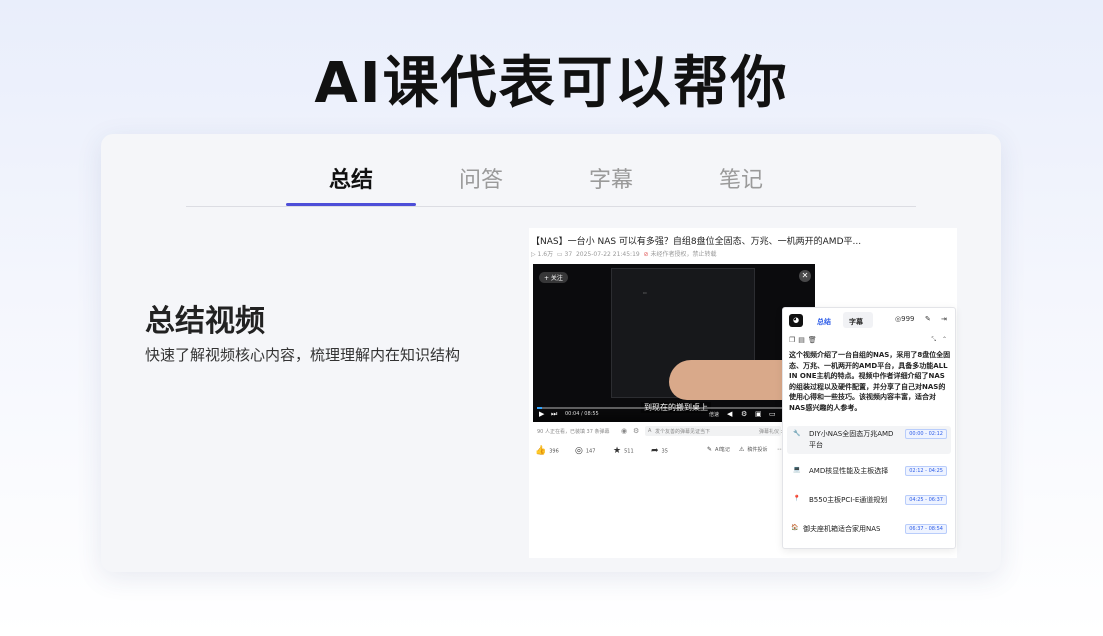  Describe the element at coordinates (797, 498) in the screenshot. I see `pin-icon: 📍` at that location.